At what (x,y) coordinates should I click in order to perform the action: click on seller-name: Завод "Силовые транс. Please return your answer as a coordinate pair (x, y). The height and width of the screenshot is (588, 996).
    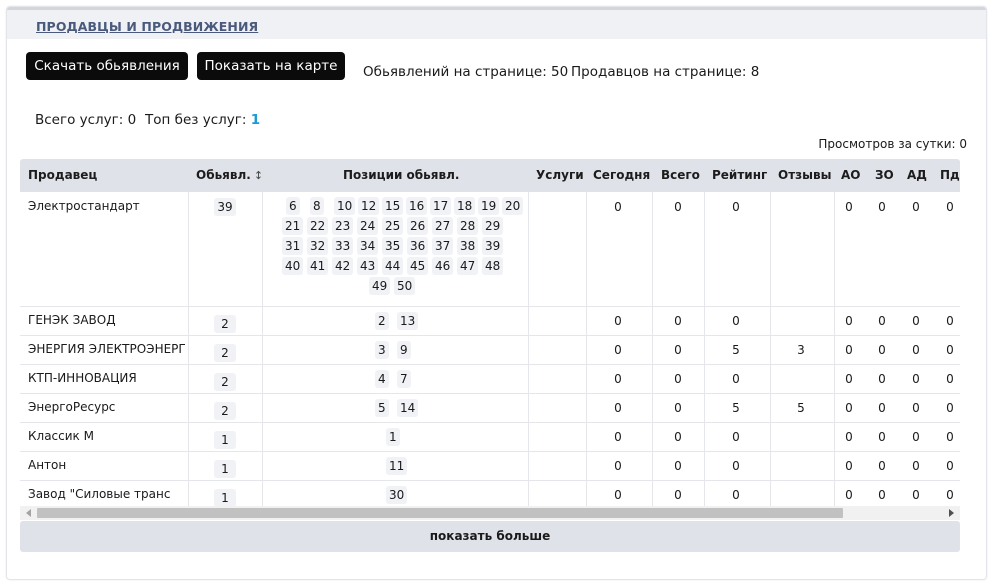
    Looking at the image, I should click on (107, 494).